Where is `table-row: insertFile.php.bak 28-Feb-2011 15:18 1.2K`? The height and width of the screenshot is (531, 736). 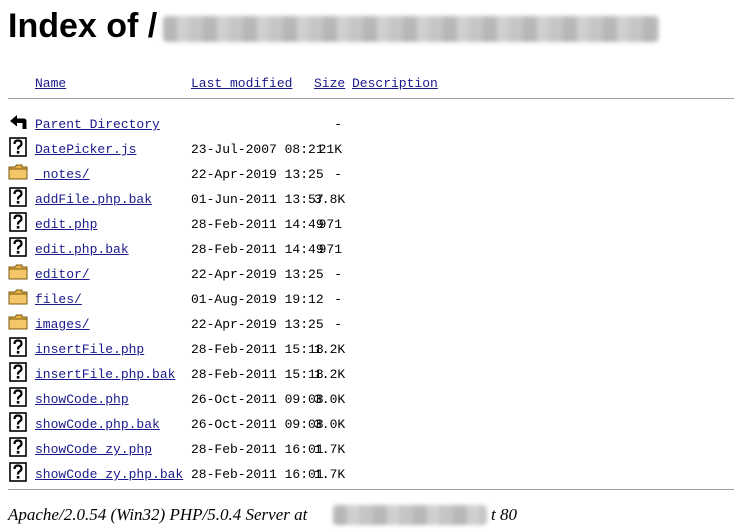 table-row: insertFile.php.bak 28-Feb-2011 15:18 1.2K is located at coordinates (368, 372).